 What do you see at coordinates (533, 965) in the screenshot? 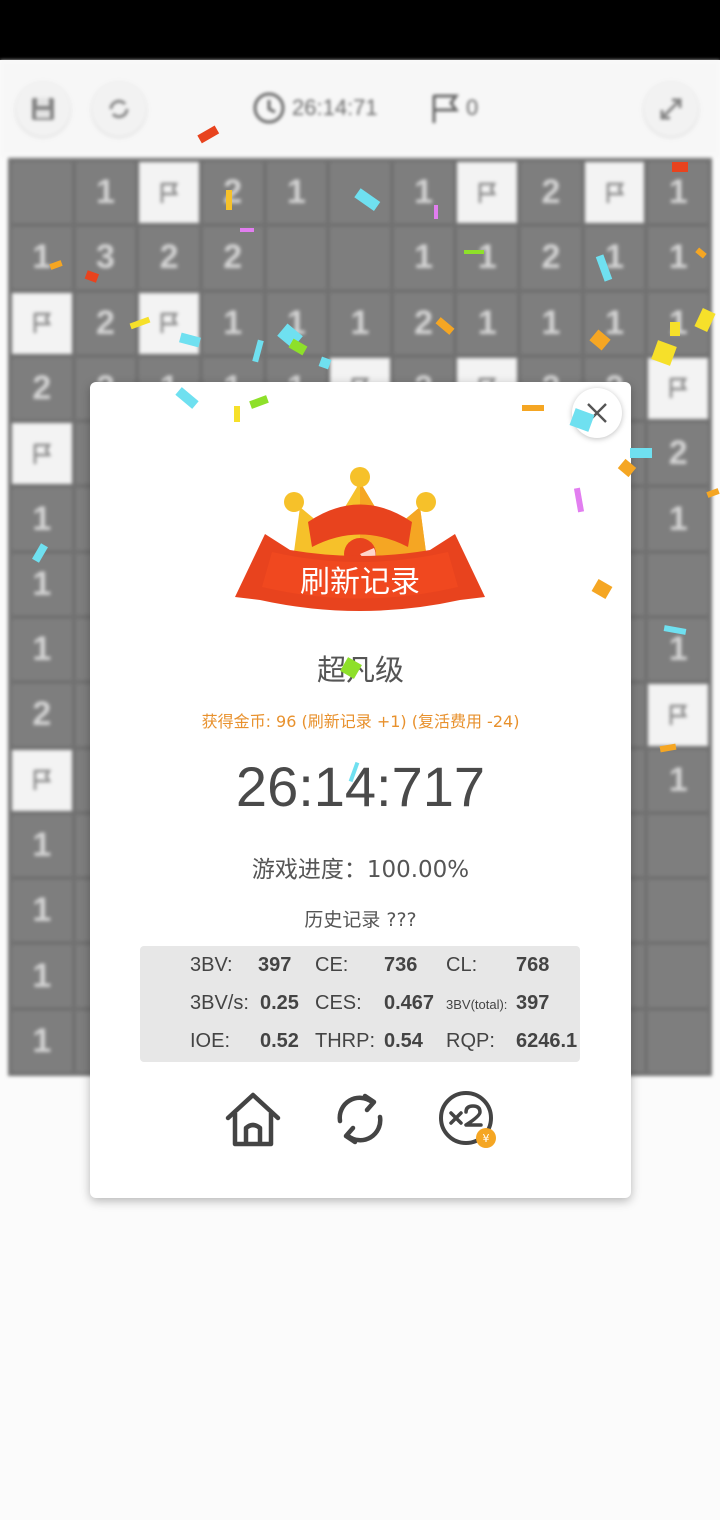
I see `stat-value-cl: 768` at bounding box center [533, 965].